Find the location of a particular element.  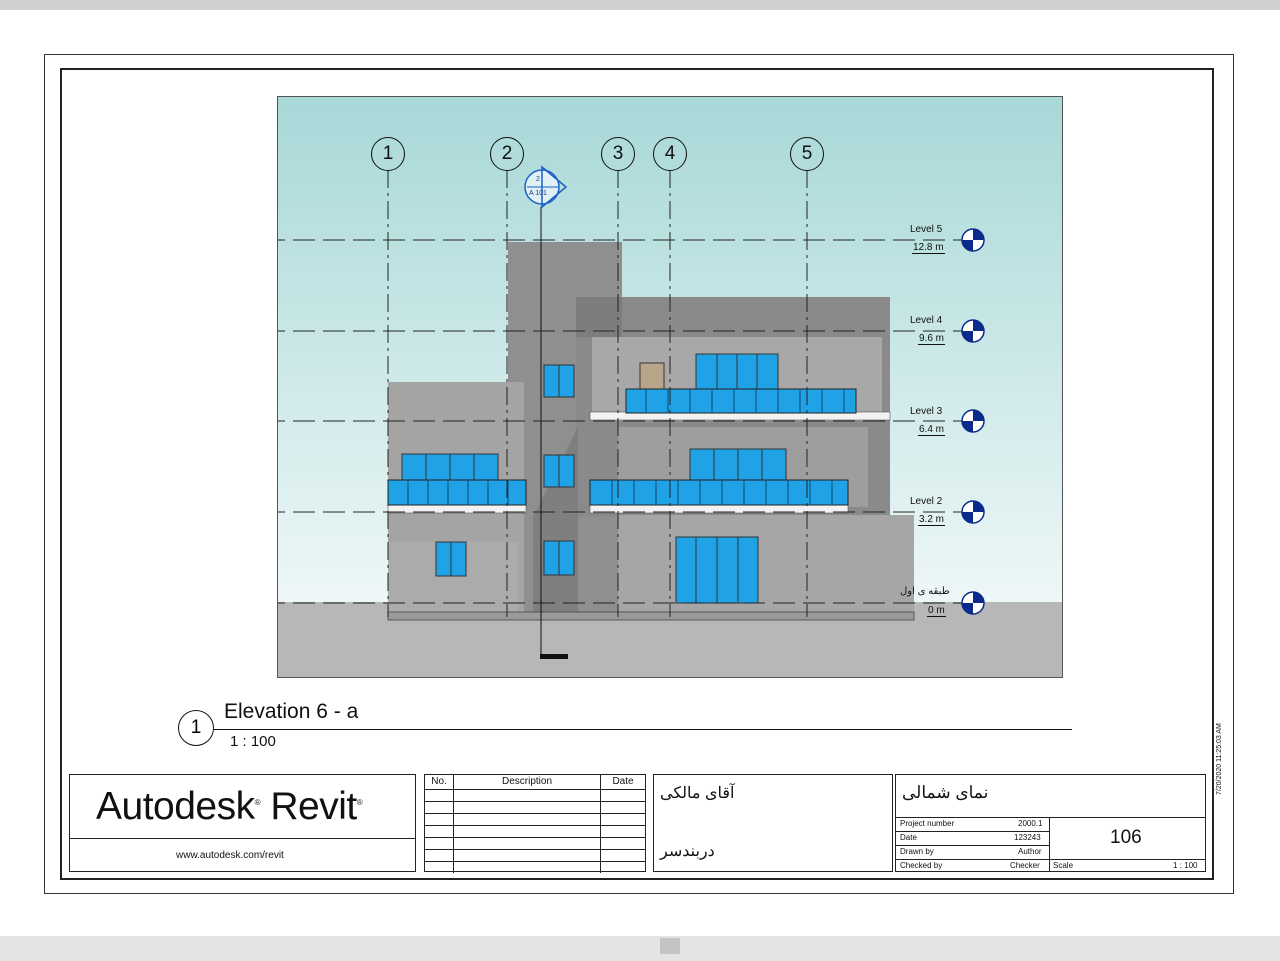

grid-bubble-1: 1 is located at coordinates (388, 154).